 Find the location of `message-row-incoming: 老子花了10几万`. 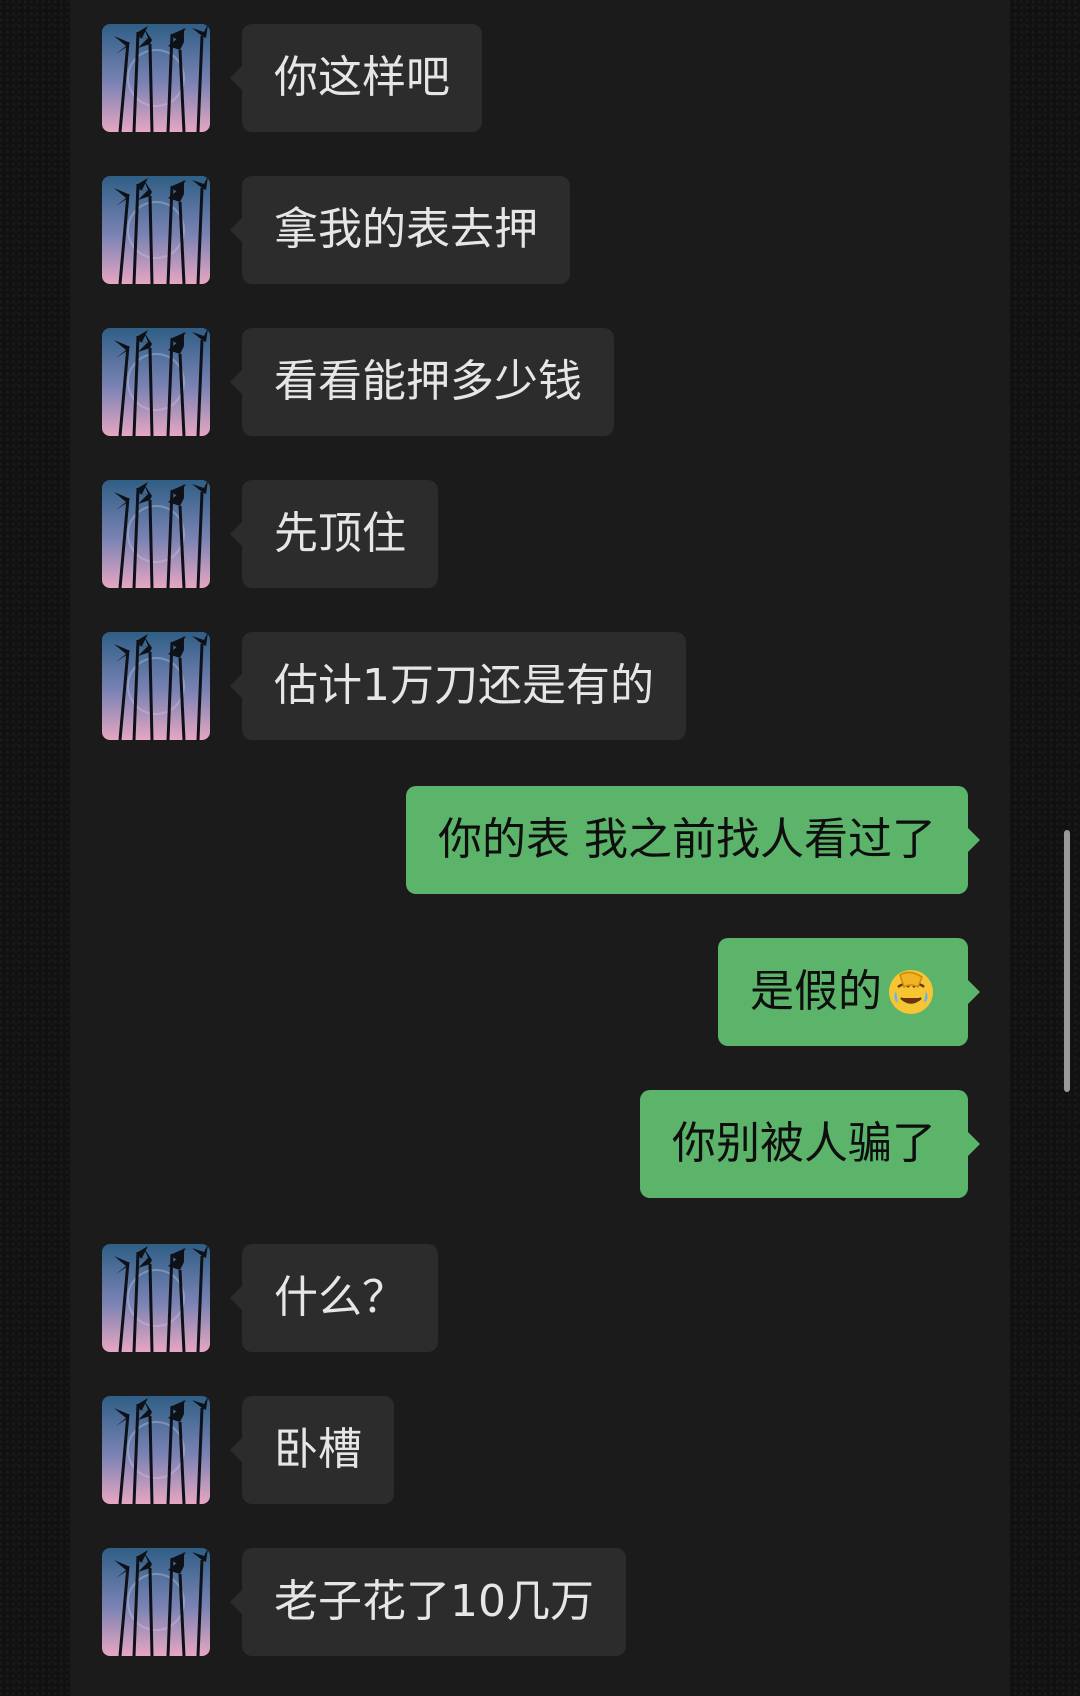

message-row-incoming: 老子花了10几万 is located at coordinates (540, 1602).